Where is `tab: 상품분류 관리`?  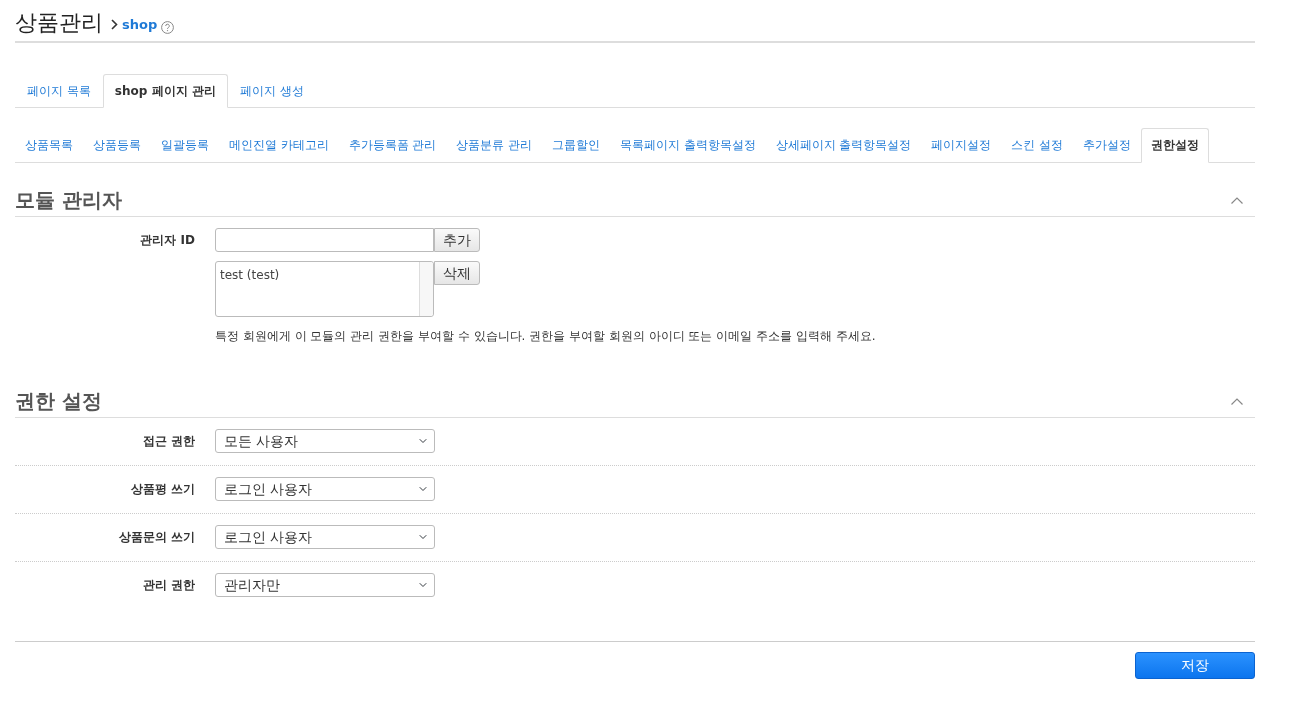
tab: 상품분류 관리 is located at coordinates (494, 145).